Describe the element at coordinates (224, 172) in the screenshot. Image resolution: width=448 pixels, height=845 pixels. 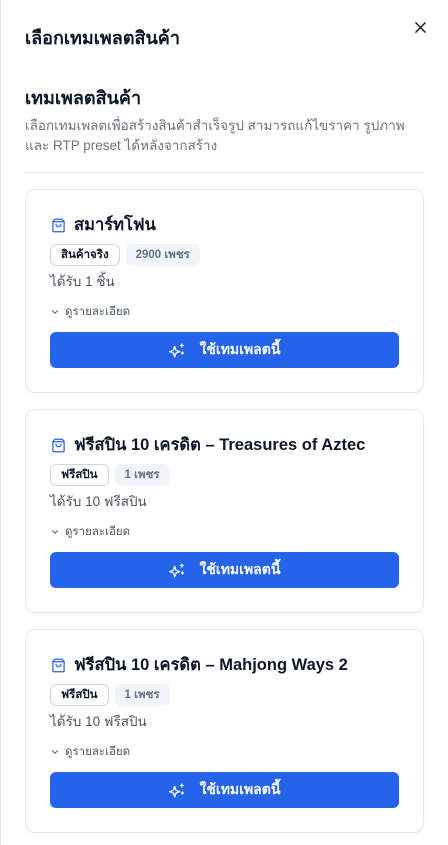
I see `section-divider` at that location.